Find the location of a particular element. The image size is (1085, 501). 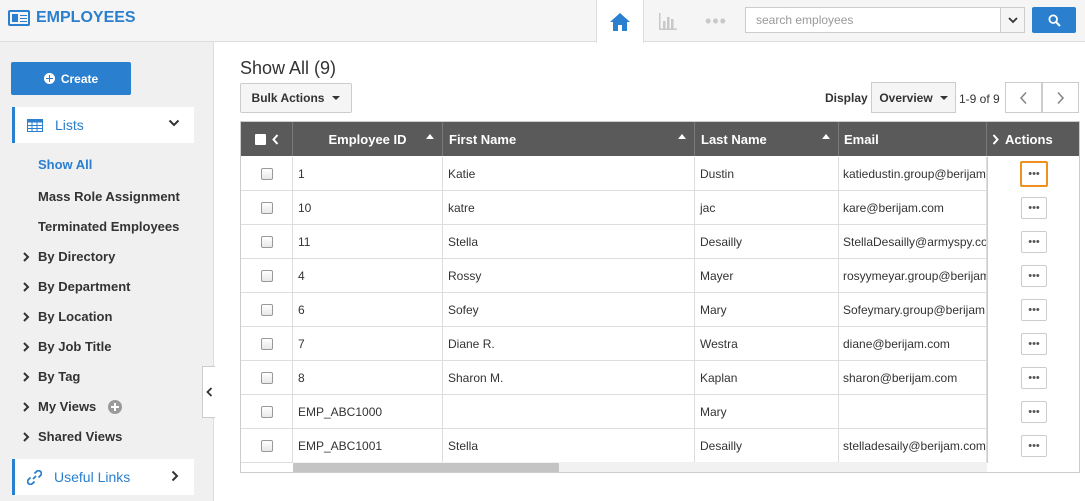

bulk-actions-button: Bulk Actions is located at coordinates (296, 98).